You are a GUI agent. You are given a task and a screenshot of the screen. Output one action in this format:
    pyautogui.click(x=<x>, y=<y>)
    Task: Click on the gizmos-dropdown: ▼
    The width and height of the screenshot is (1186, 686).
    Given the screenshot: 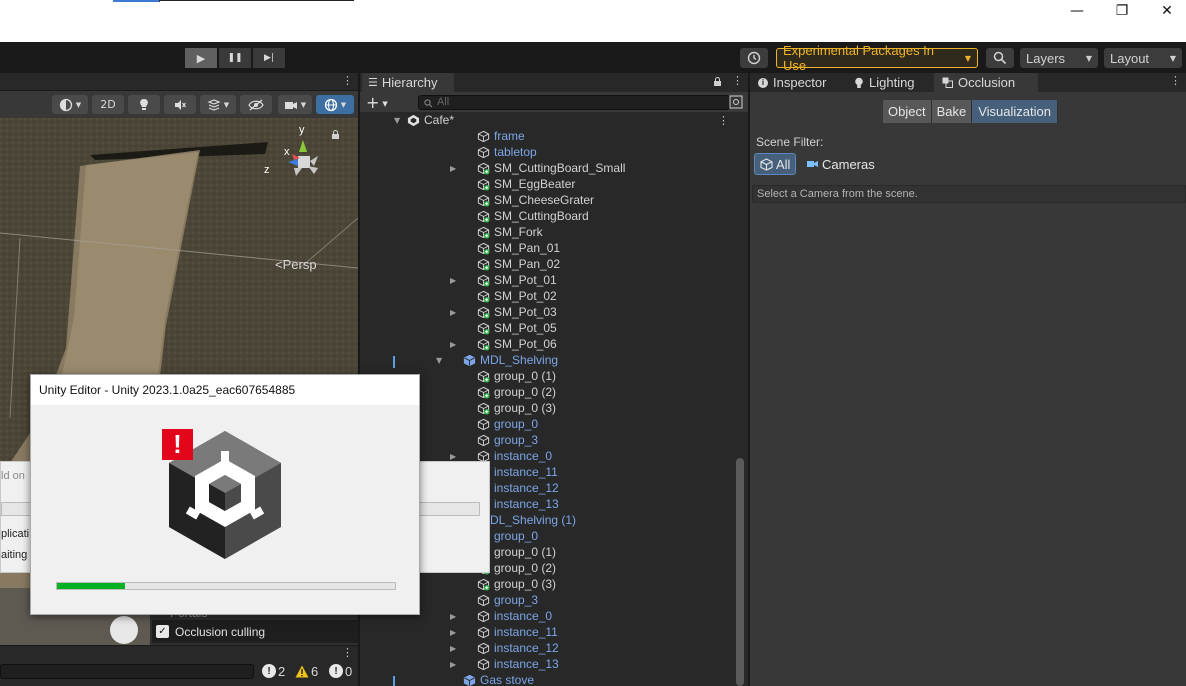 What is the action you would take?
    pyautogui.click(x=335, y=104)
    